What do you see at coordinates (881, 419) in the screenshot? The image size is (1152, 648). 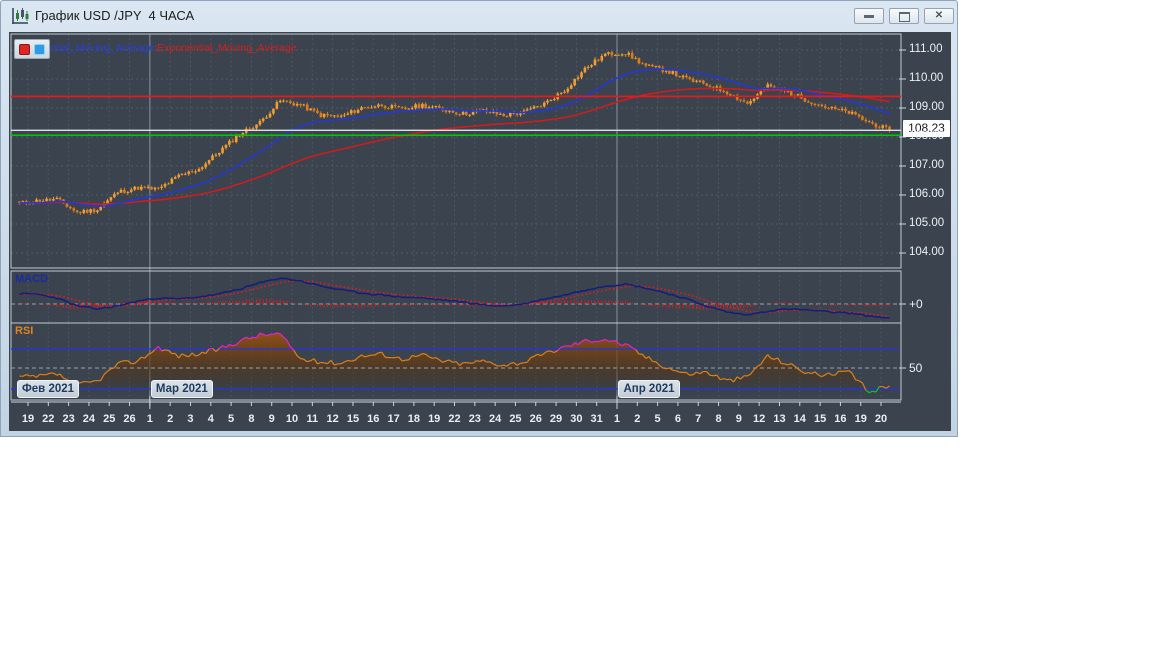 I see `time-axis-label: 20` at bounding box center [881, 419].